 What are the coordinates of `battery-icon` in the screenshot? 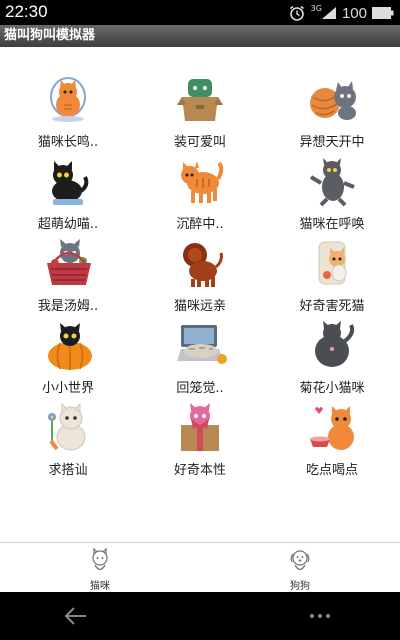 It's located at (383, 13).